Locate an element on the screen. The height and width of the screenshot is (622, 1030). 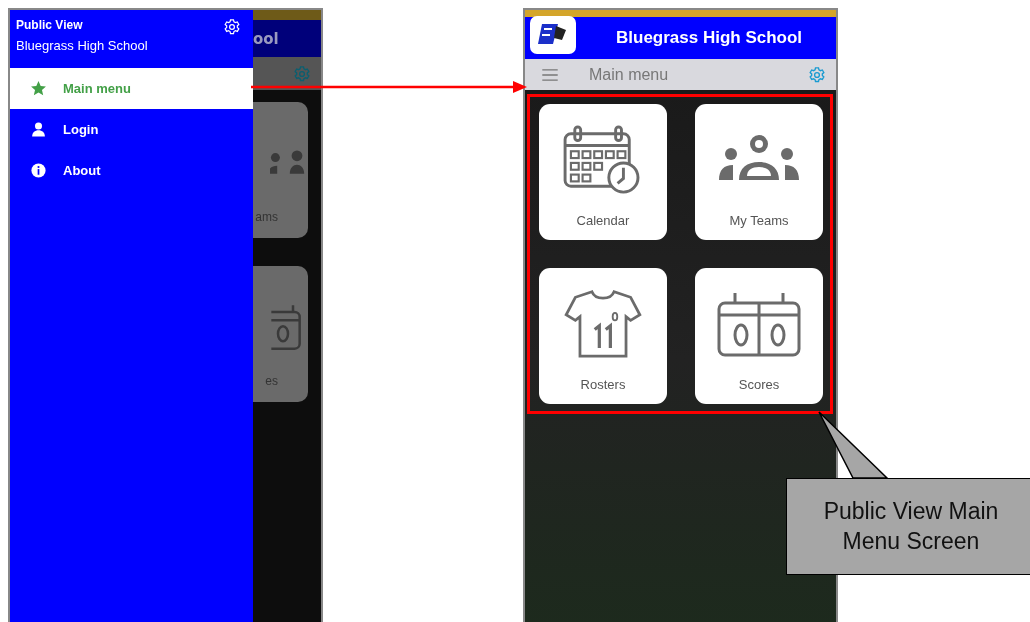
app-title: Bluegrass High School is located at coordinates (709, 38).